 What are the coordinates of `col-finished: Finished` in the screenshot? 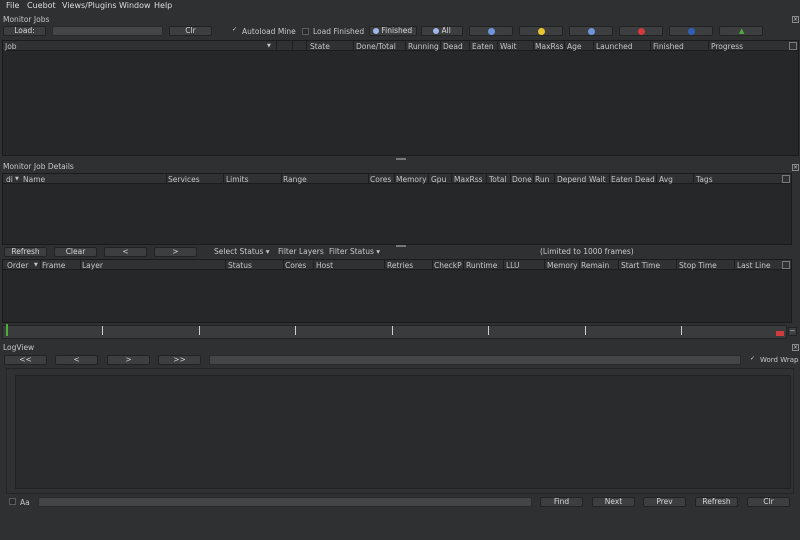 It's located at (668, 46).